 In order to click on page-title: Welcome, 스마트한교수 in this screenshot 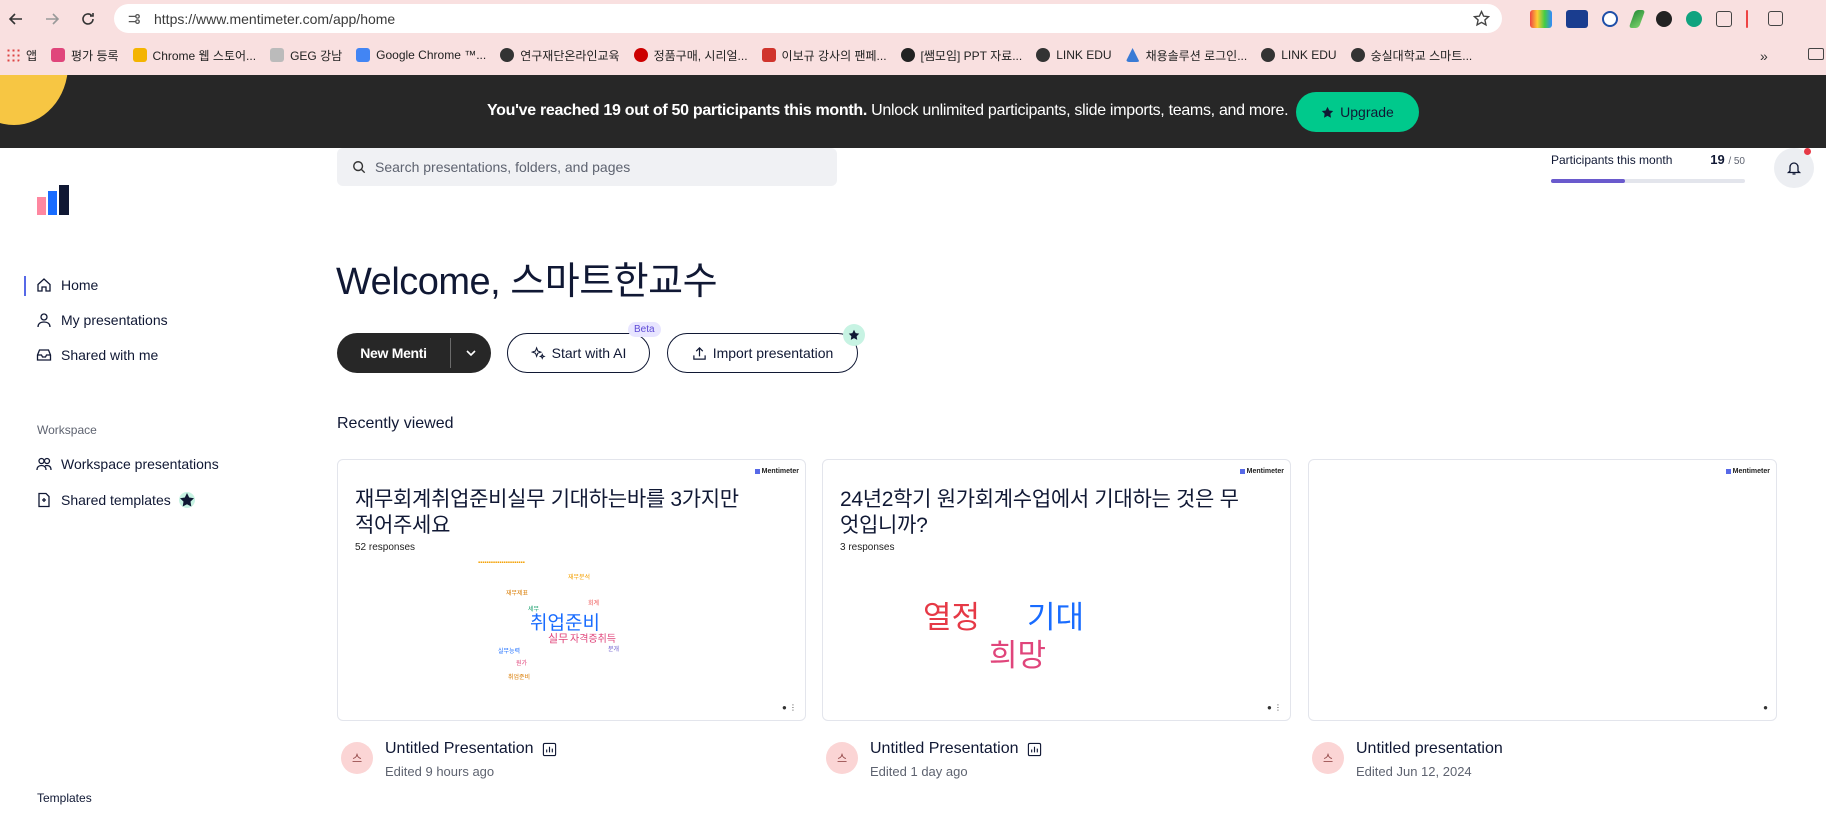, I will do `click(527, 282)`.